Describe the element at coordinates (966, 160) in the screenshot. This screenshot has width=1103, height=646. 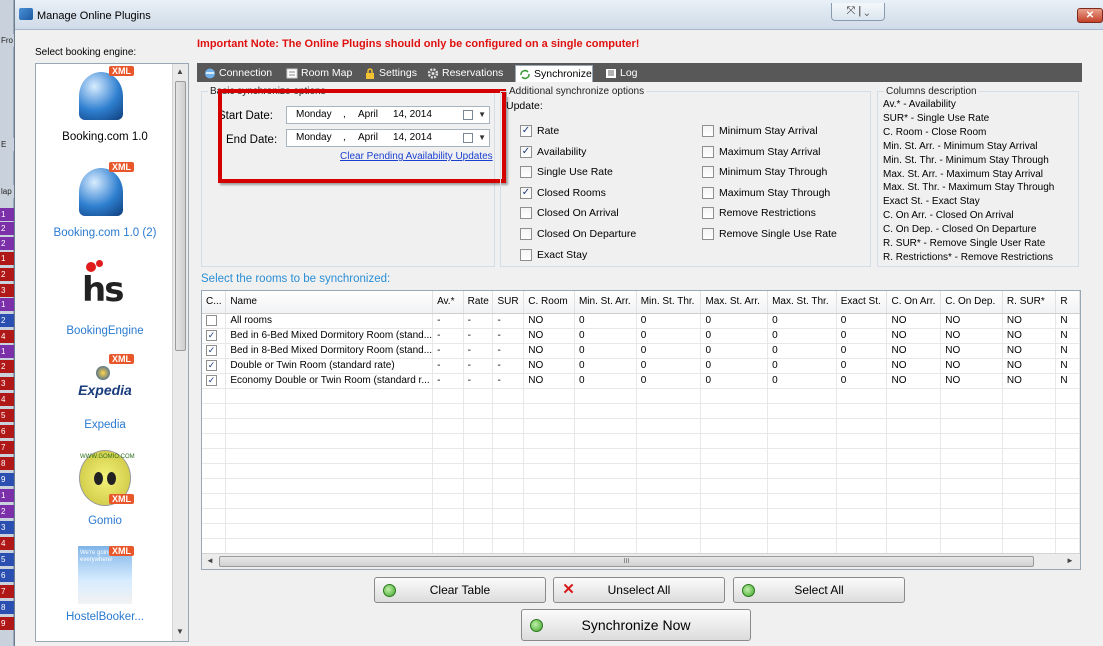
I see `column-description-line: Min. St. Thr. - Minimum Stay Through` at that location.